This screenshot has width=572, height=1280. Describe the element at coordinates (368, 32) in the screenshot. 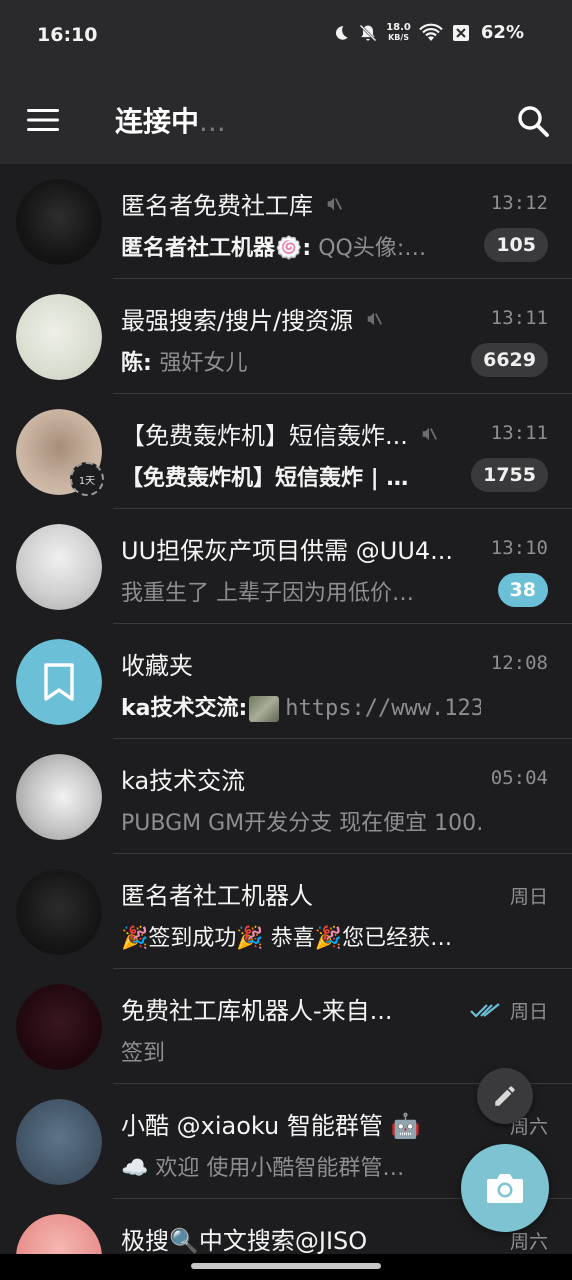

I see `bell-off-icon` at that location.